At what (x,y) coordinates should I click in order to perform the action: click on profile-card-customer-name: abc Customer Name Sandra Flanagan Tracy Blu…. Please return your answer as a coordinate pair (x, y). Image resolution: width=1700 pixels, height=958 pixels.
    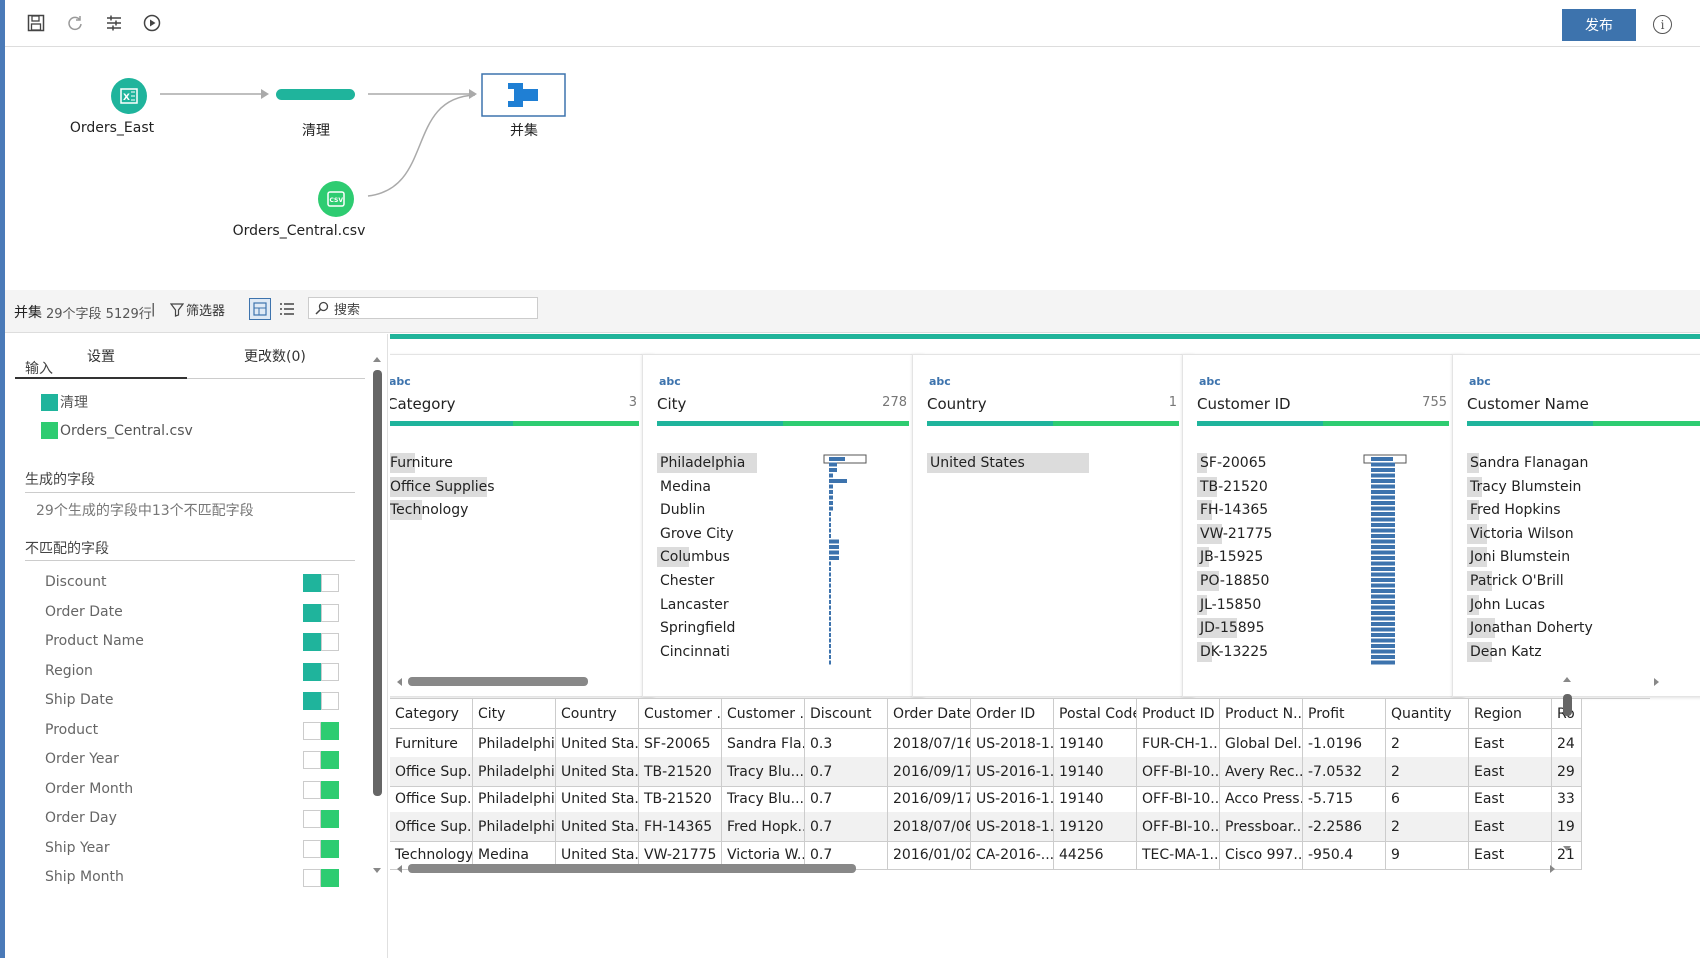
    Looking at the image, I should click on (1576, 525).